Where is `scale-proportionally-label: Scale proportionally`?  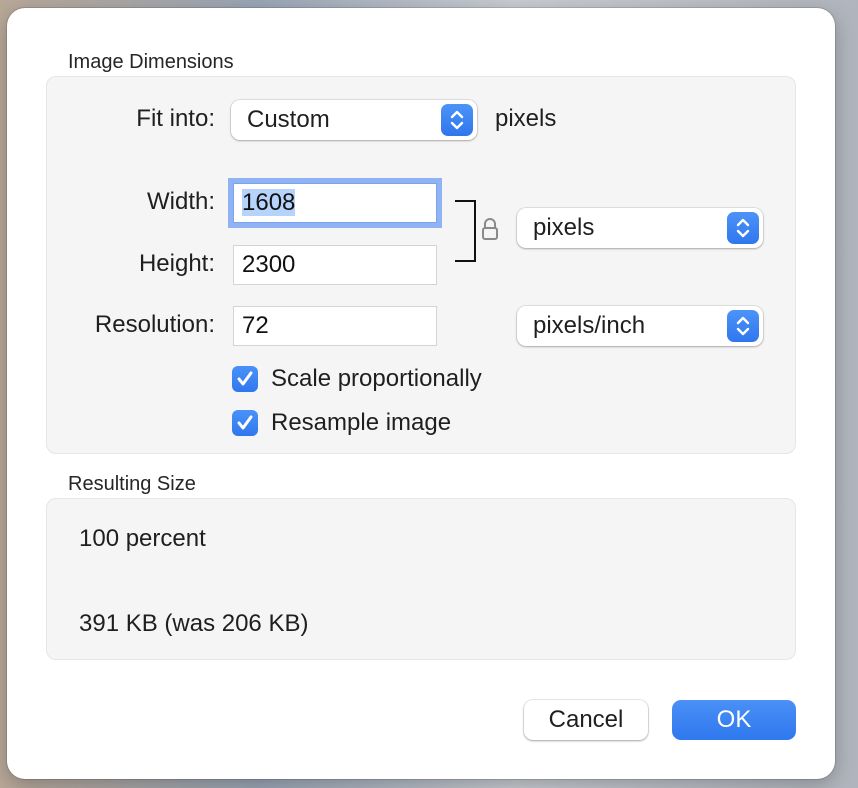
scale-proportionally-label: Scale proportionally is located at coordinates (376, 379).